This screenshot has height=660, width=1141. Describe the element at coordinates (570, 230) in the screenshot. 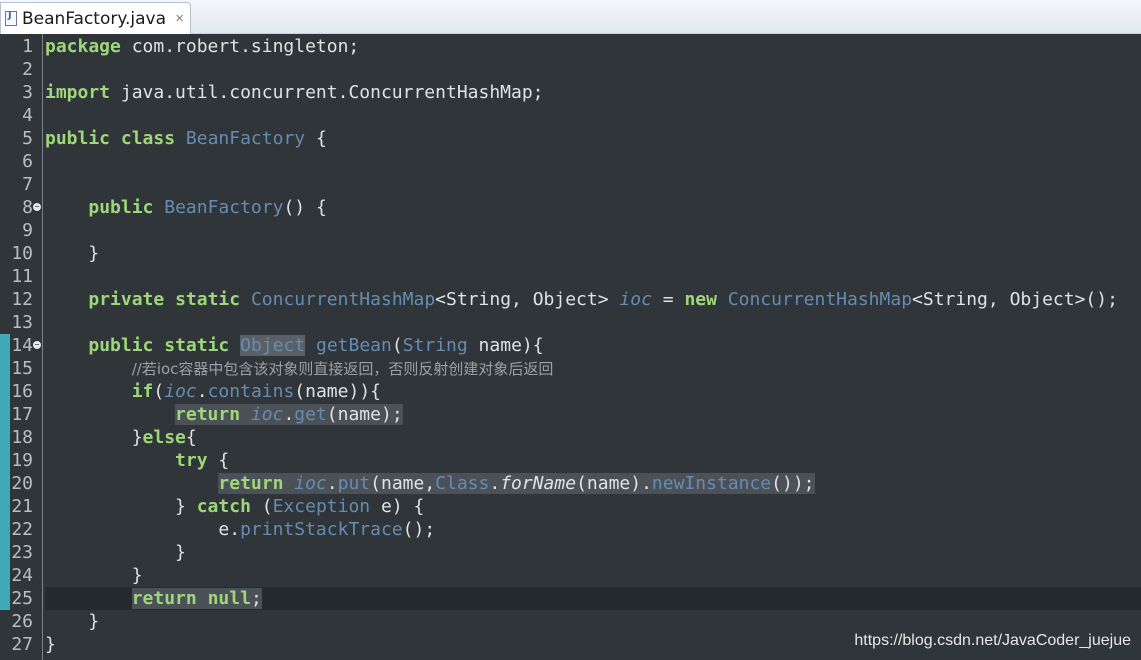

I see `code-line: 9` at that location.